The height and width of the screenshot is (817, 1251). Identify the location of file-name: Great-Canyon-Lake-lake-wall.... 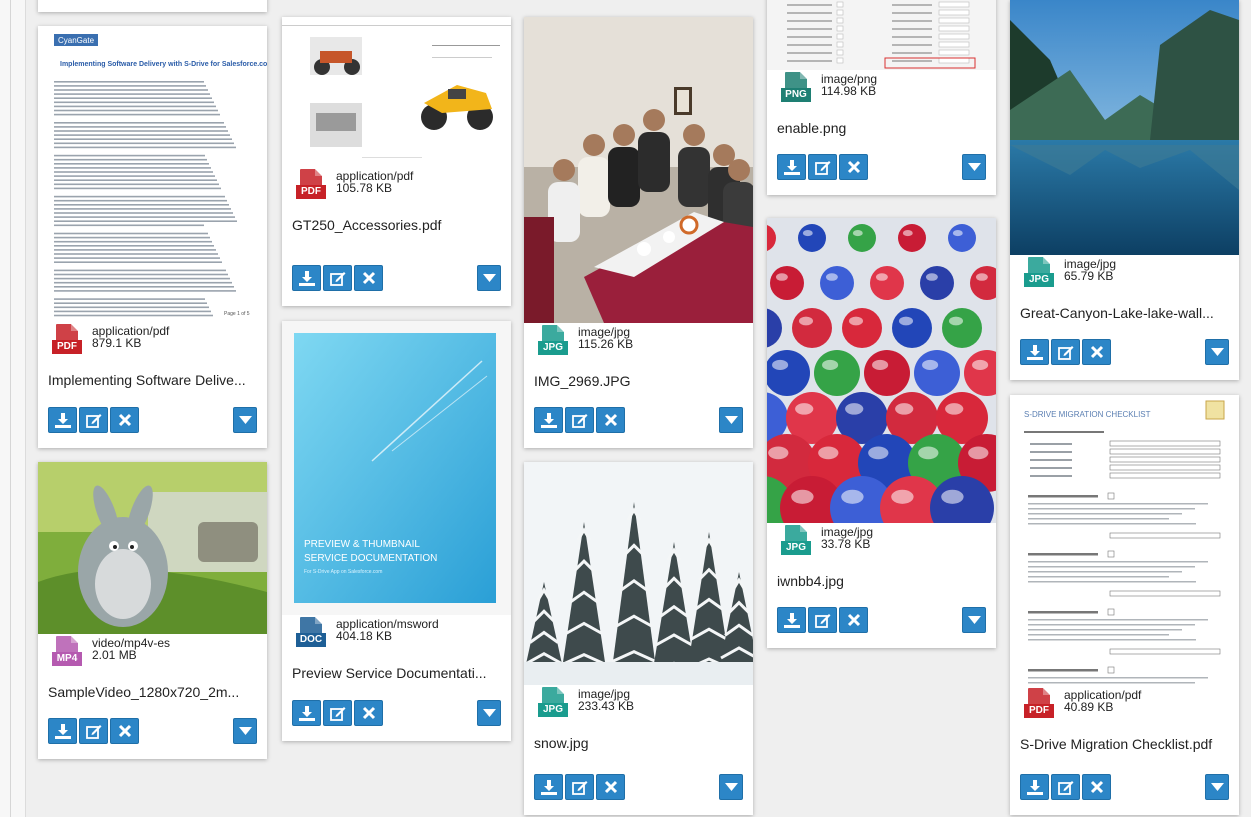
(1124, 313).